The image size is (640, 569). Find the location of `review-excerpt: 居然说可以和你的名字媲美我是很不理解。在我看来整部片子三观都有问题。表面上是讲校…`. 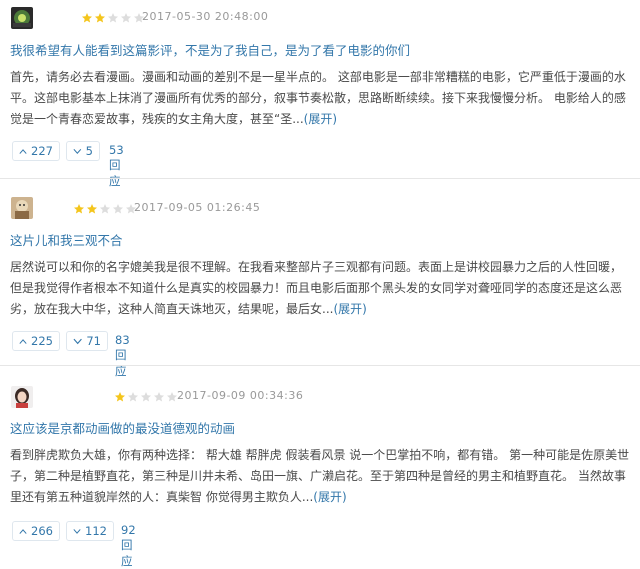

review-excerpt: 居然说可以和你的名字媲美我是很不理解。在我看来整部片子三观都有问题。表面上是讲校… is located at coordinates (316, 288).